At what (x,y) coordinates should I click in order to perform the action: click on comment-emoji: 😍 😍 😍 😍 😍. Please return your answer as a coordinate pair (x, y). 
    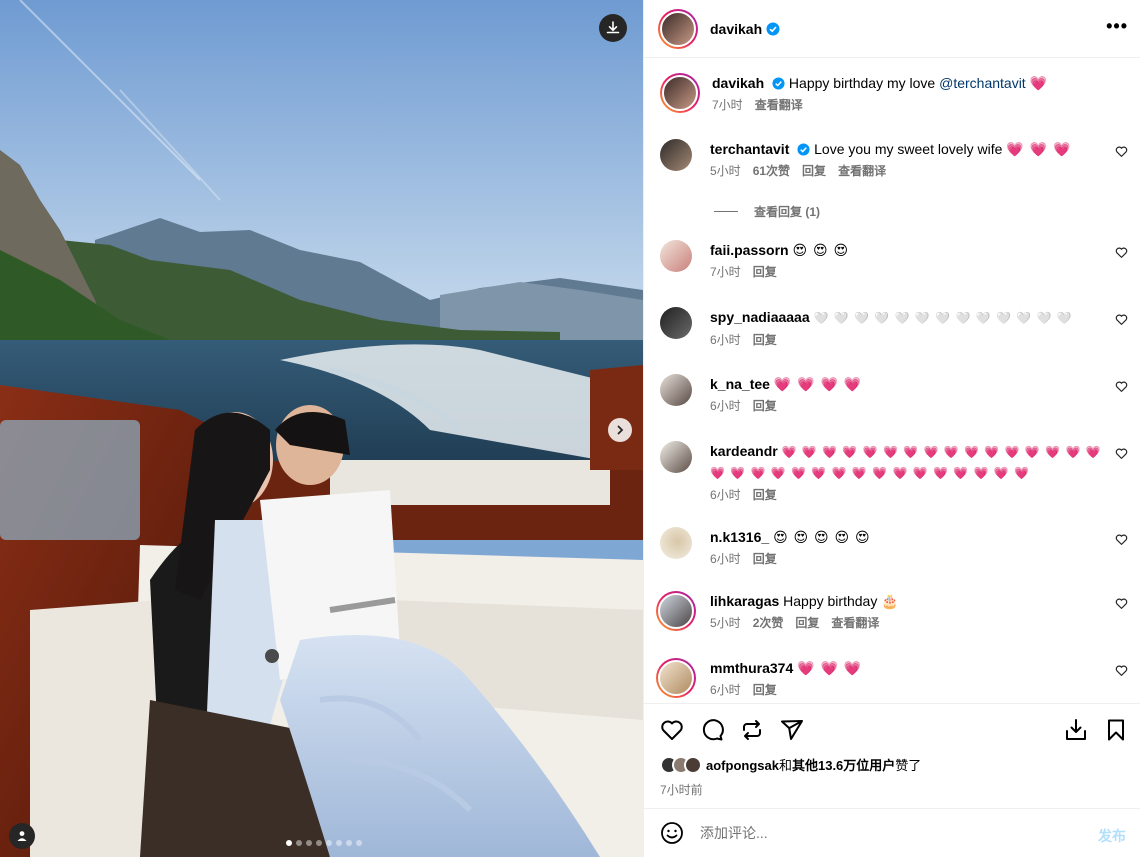
    Looking at the image, I should click on (822, 537).